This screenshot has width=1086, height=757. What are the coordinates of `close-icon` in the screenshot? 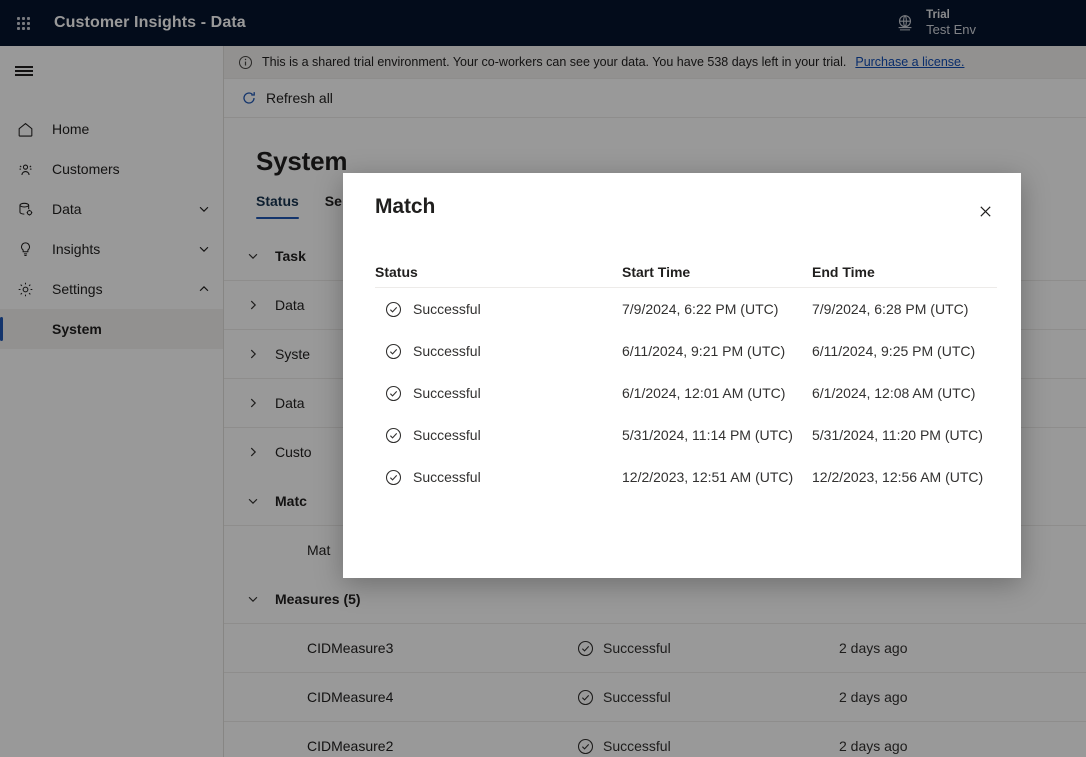 It's located at (985, 211).